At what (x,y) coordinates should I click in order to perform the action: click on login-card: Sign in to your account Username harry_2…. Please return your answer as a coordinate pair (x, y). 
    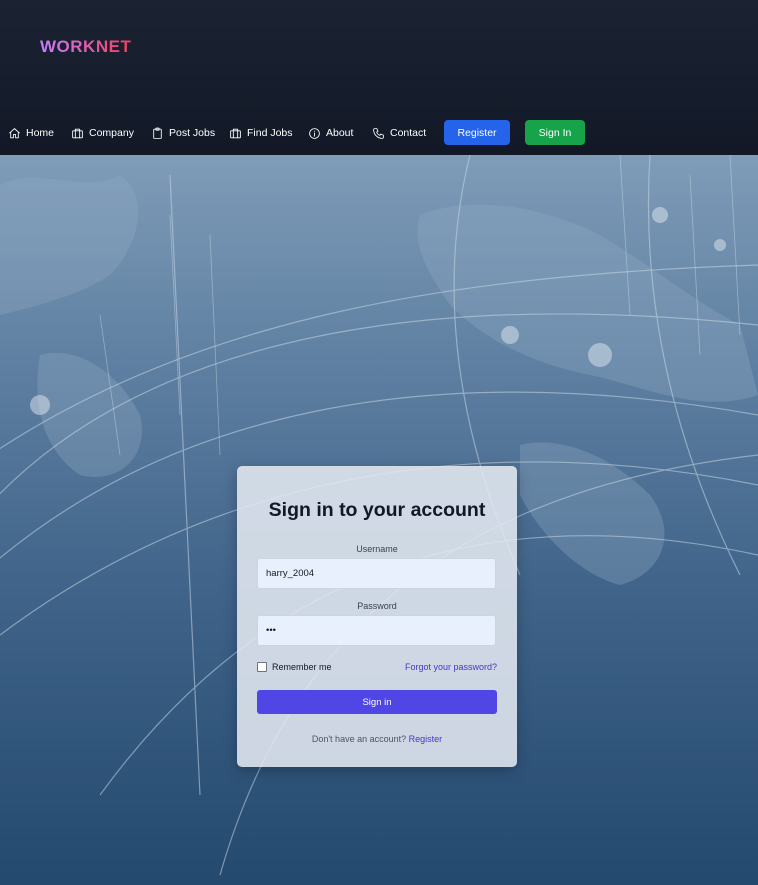
    Looking at the image, I should click on (377, 616).